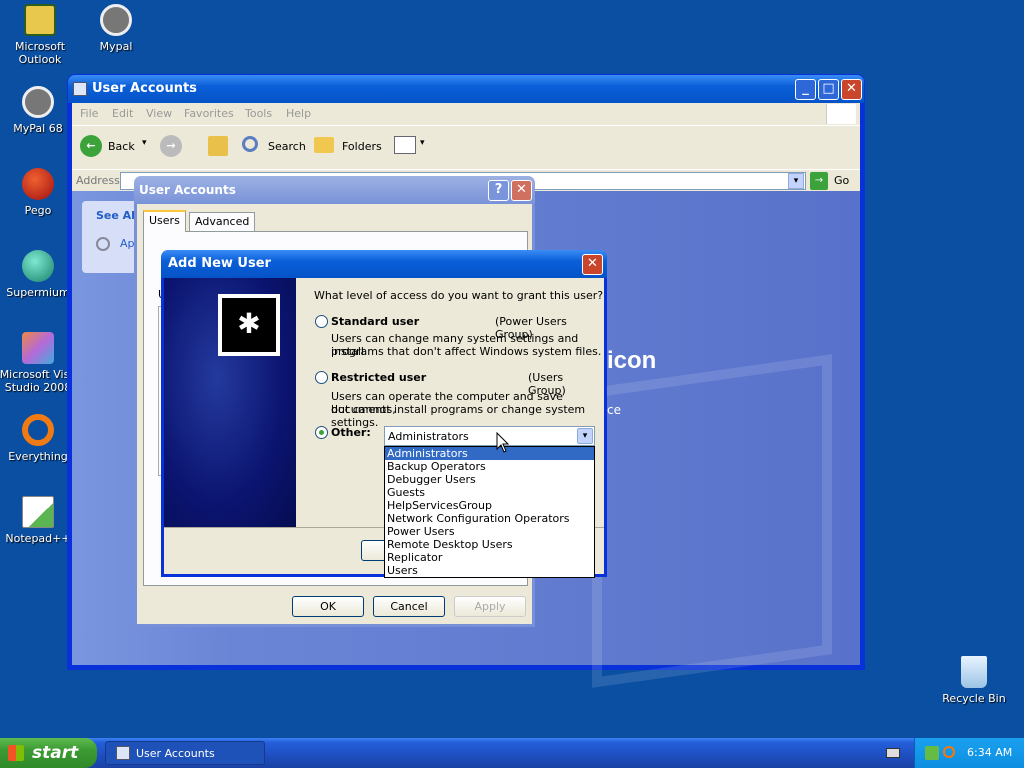 Image resolution: width=1024 pixels, height=768 pixels. I want to click on desktop-icon-mypal: Mypal, so click(116, 28).